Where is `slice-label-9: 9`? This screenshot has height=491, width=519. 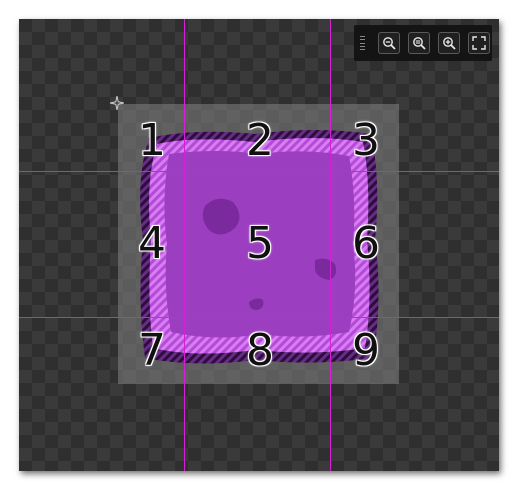
slice-label-9: 9 is located at coordinates (366, 350).